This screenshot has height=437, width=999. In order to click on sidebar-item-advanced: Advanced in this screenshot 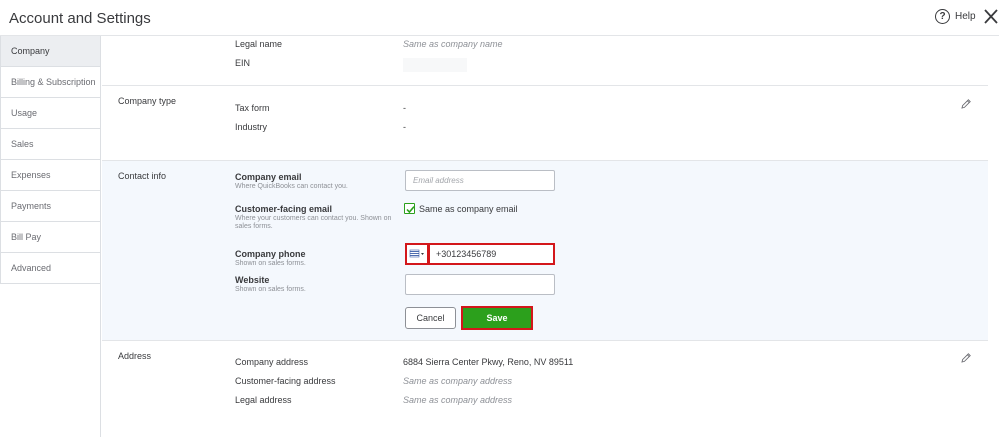, I will do `click(50, 268)`.